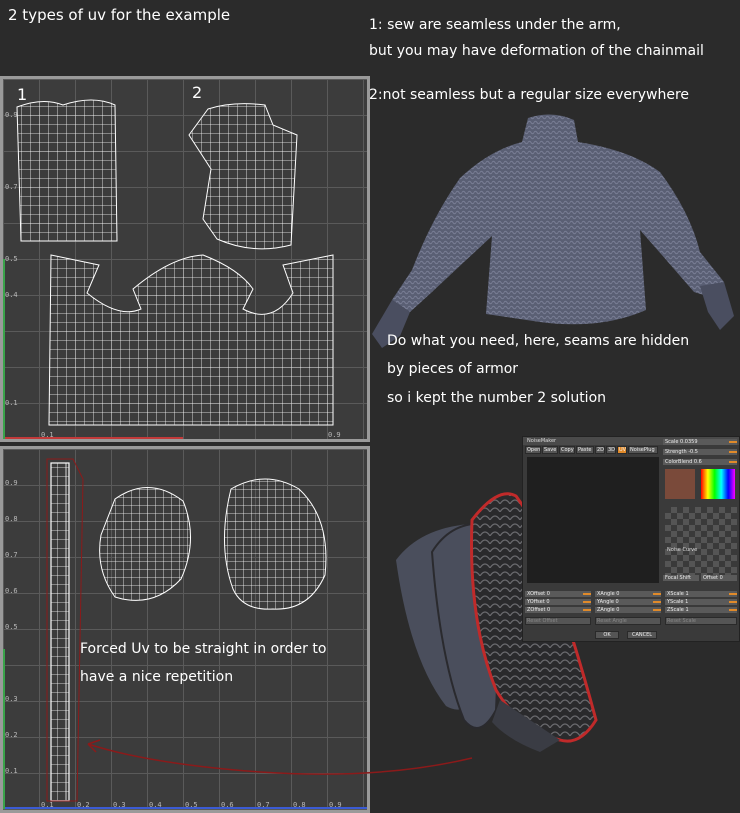  Describe the element at coordinates (558, 602) in the screenshot. I see `yoffset-slider: YOffset 0` at that location.